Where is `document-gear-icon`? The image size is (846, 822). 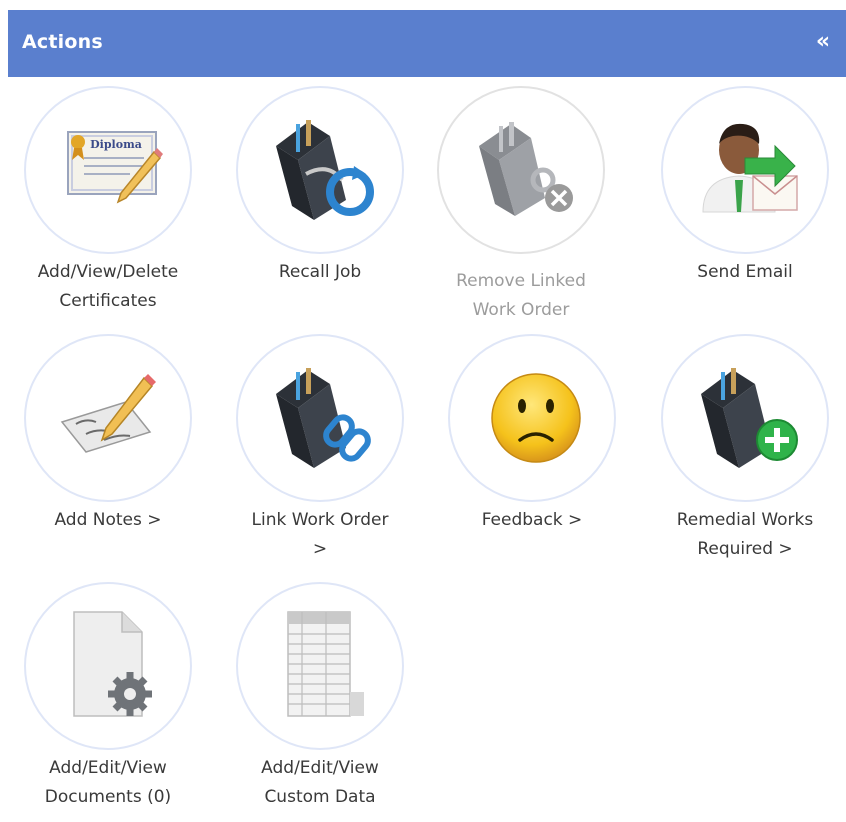 document-gear-icon is located at coordinates (108, 666).